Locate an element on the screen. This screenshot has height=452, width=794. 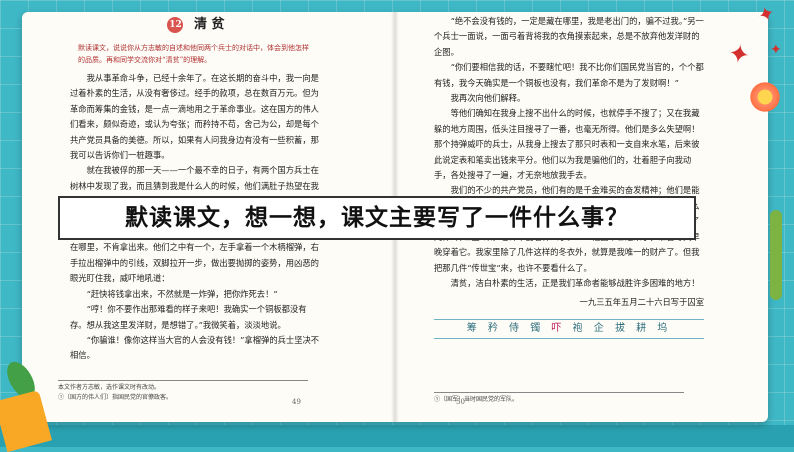
lesson-number-badge: 12 is located at coordinates (175, 24).